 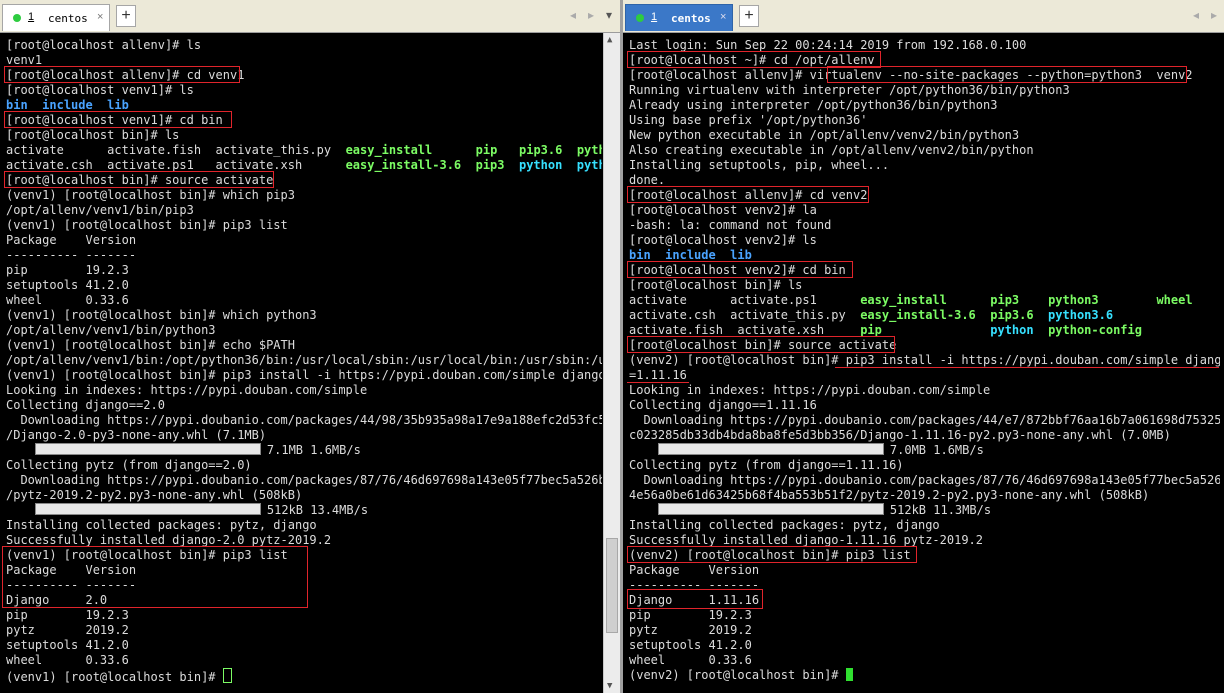 What do you see at coordinates (1027, 367) in the screenshot?
I see `underline-pip-install-command` at bounding box center [1027, 367].